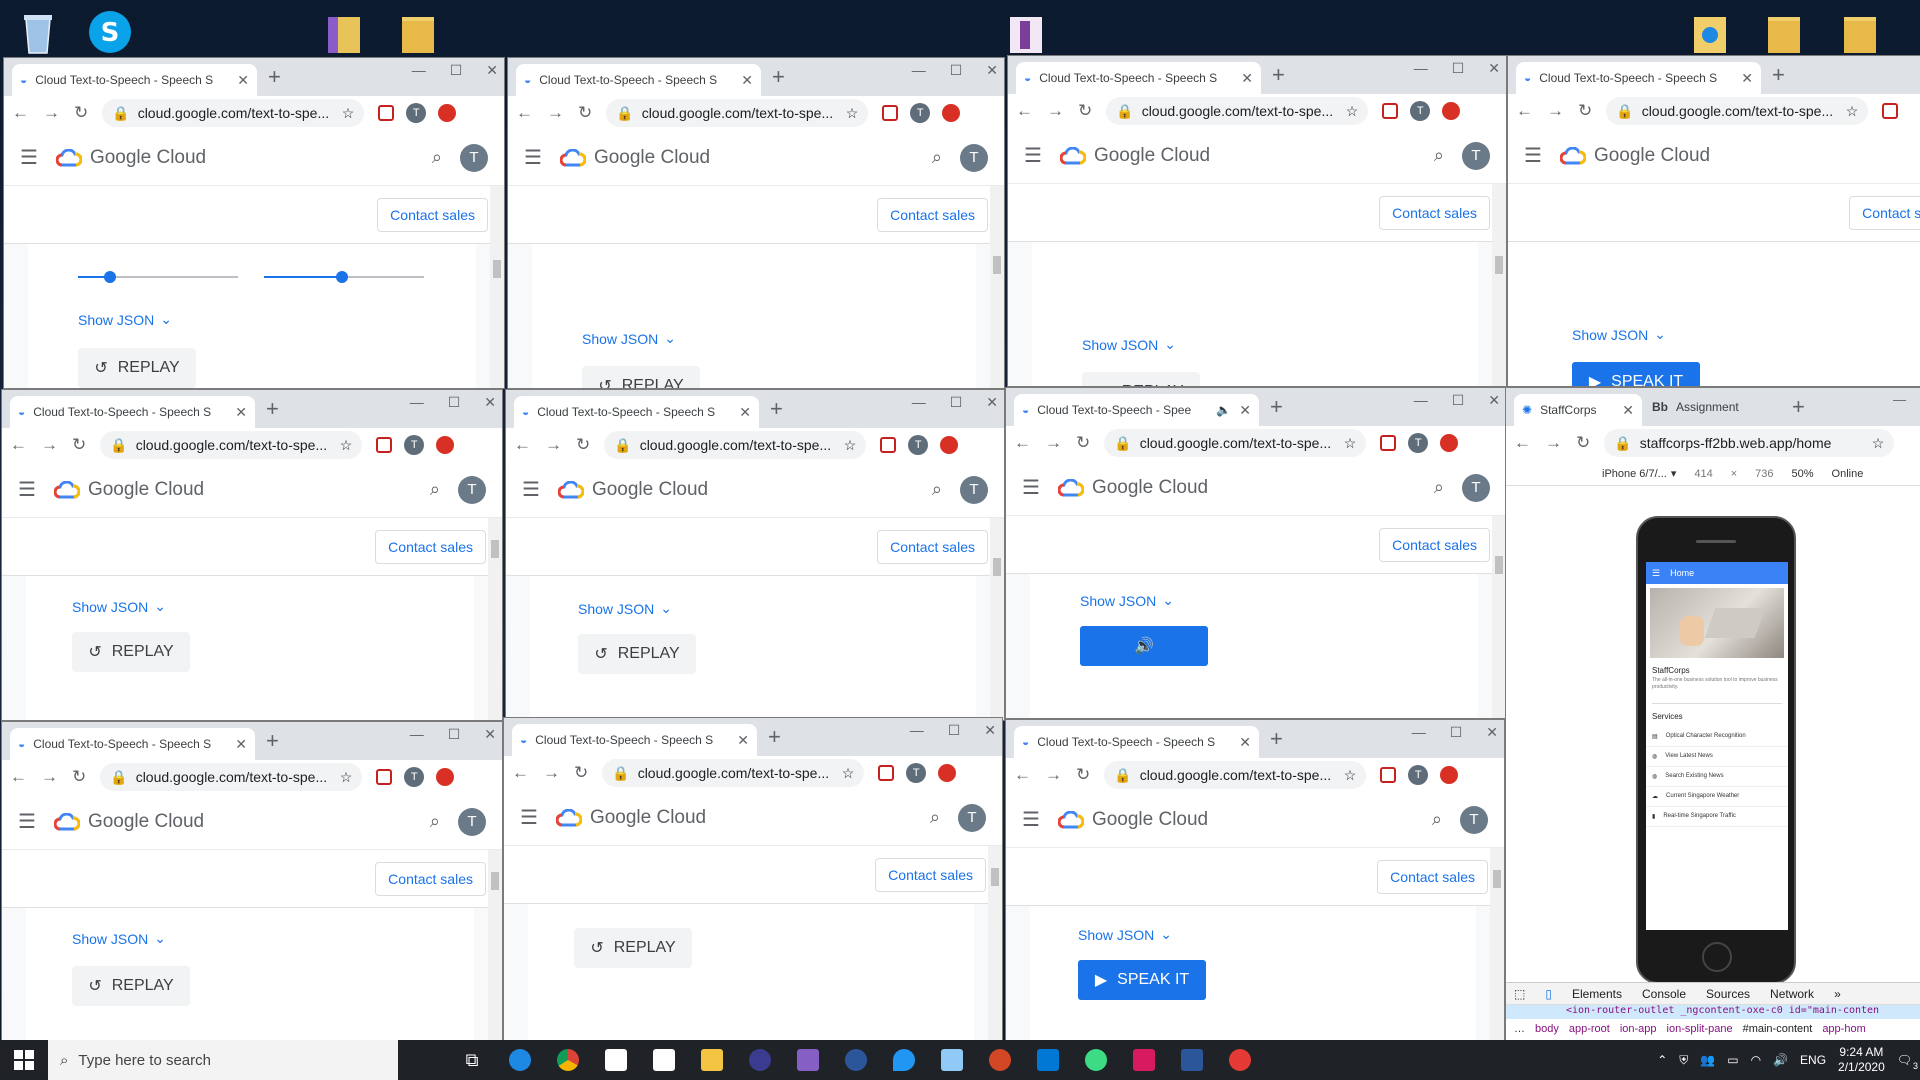 The height and width of the screenshot is (1080, 1920). I want to click on wifi-icon: ◠, so click(1756, 1060).